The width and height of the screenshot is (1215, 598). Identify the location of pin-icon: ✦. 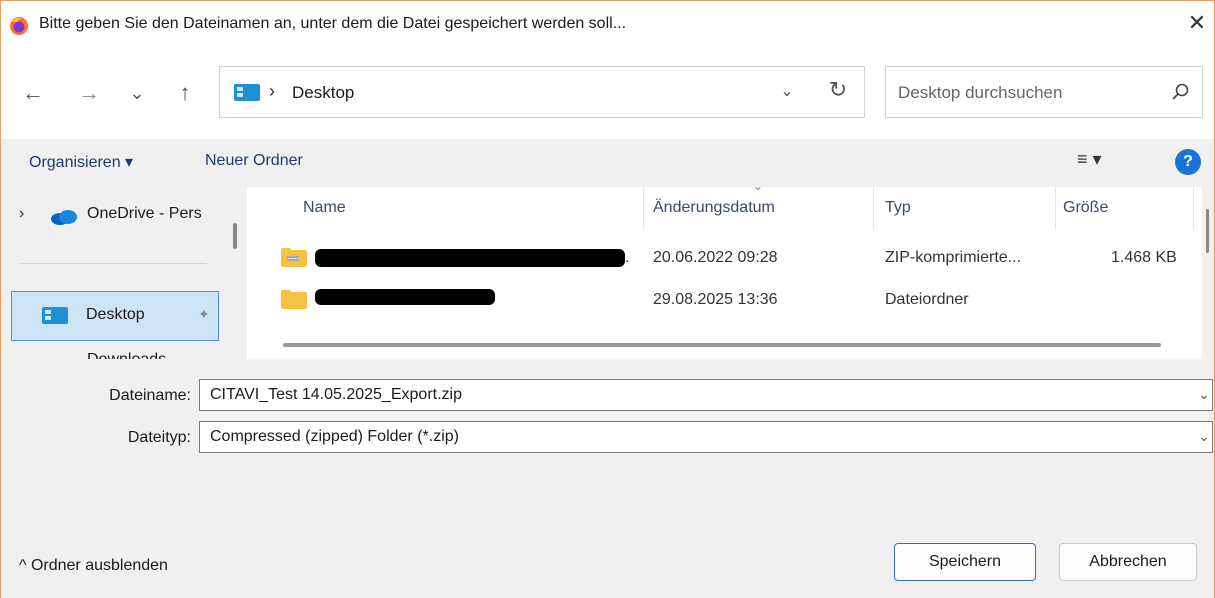
(204, 314).